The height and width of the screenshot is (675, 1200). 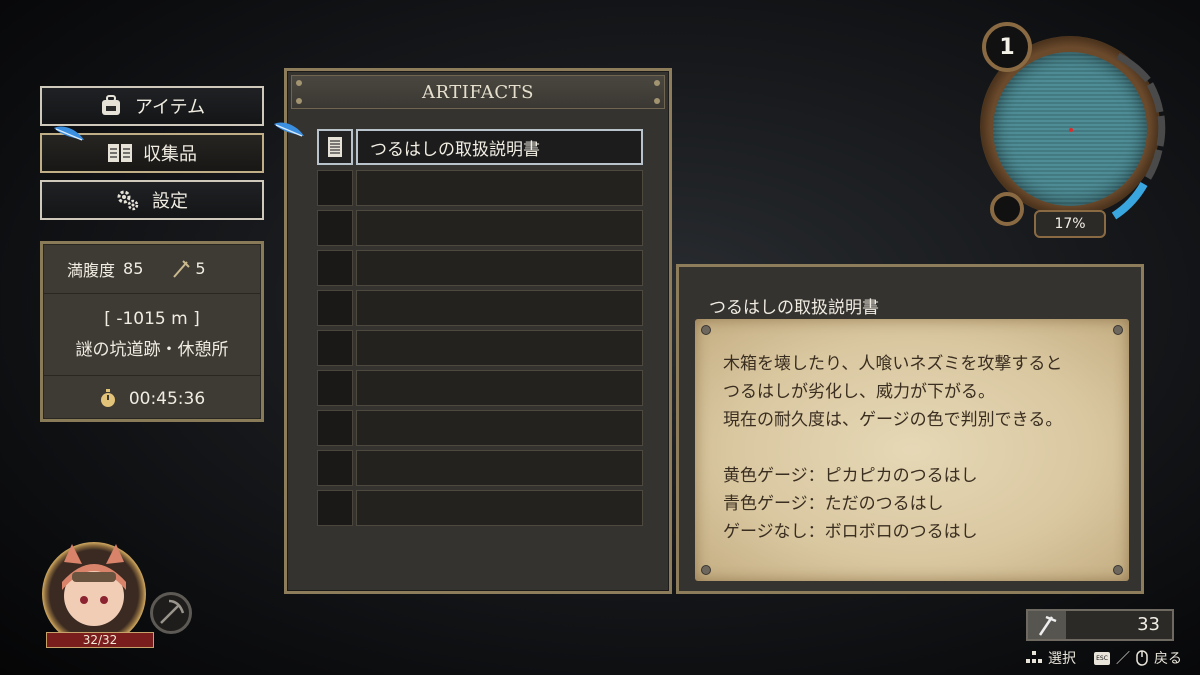 I want to click on menu-item-items: アイテム, so click(x=152, y=106).